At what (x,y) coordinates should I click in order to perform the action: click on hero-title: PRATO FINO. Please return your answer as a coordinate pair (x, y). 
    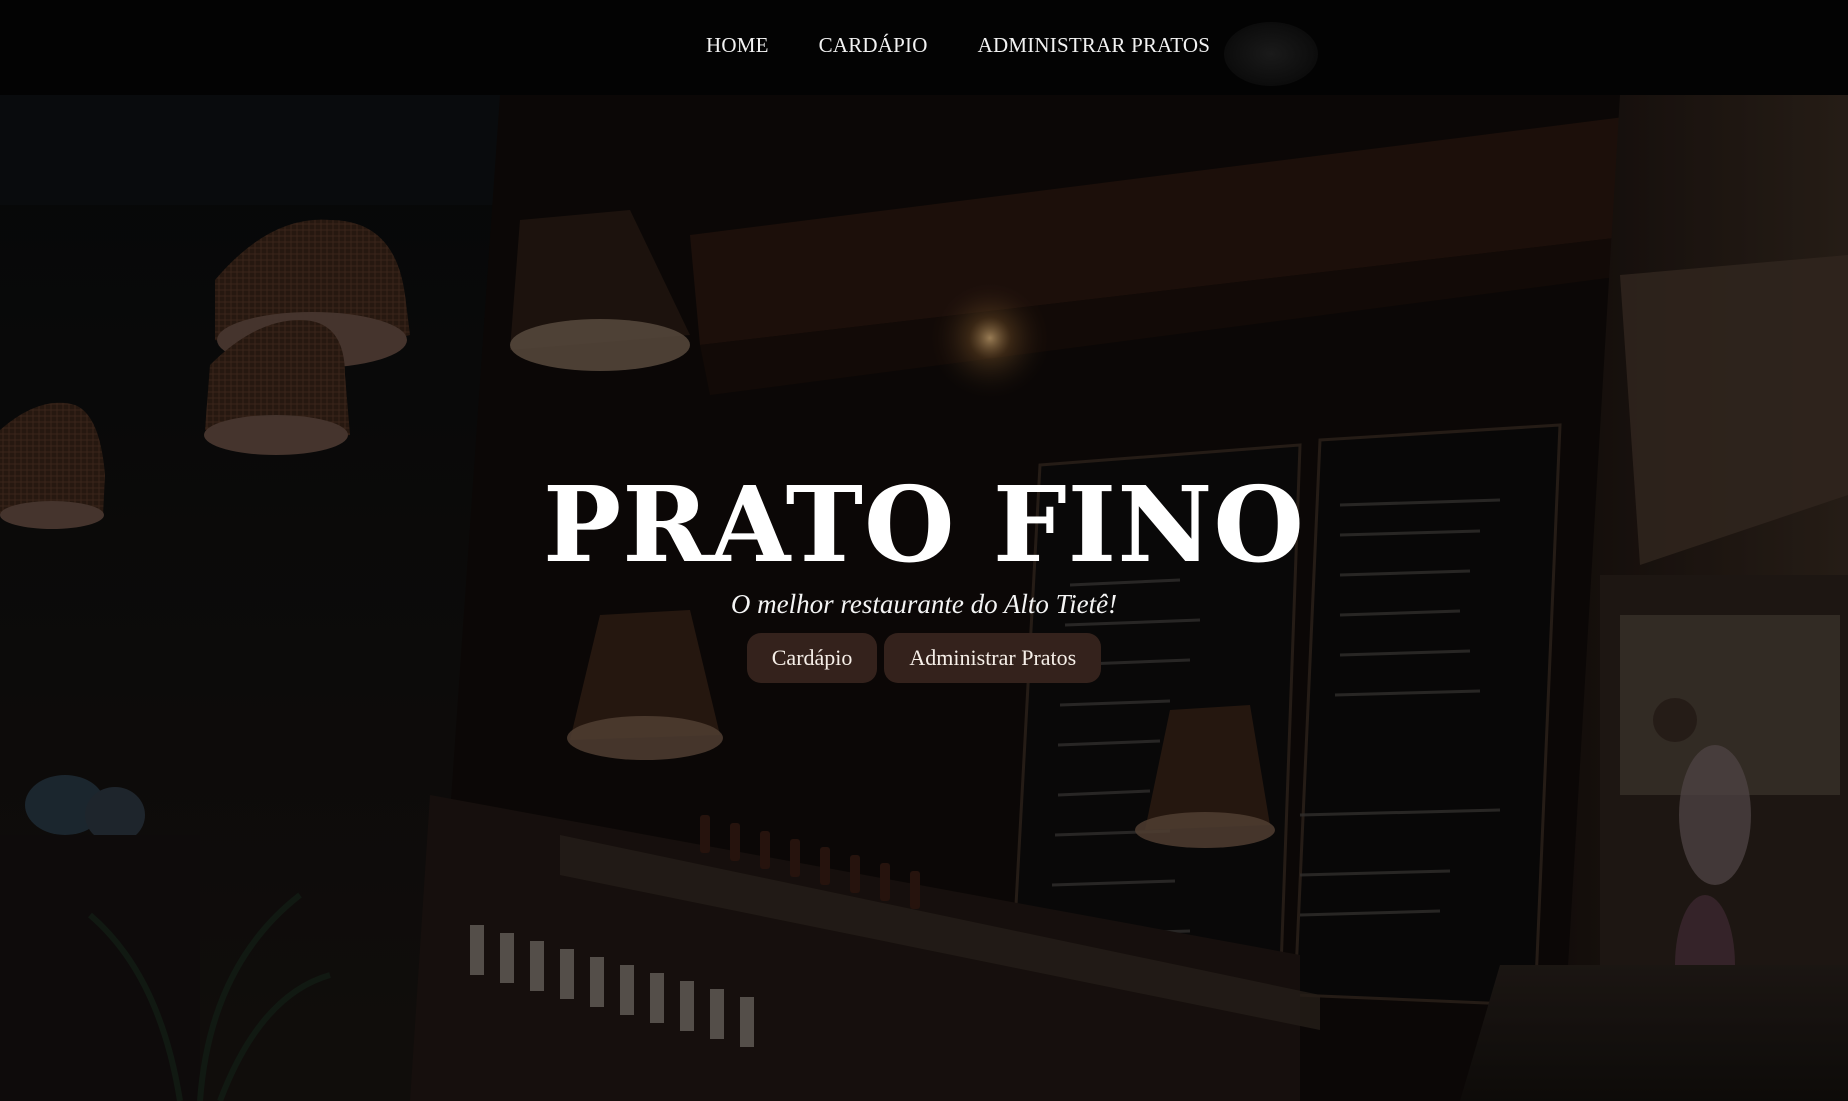
    Looking at the image, I should click on (924, 524).